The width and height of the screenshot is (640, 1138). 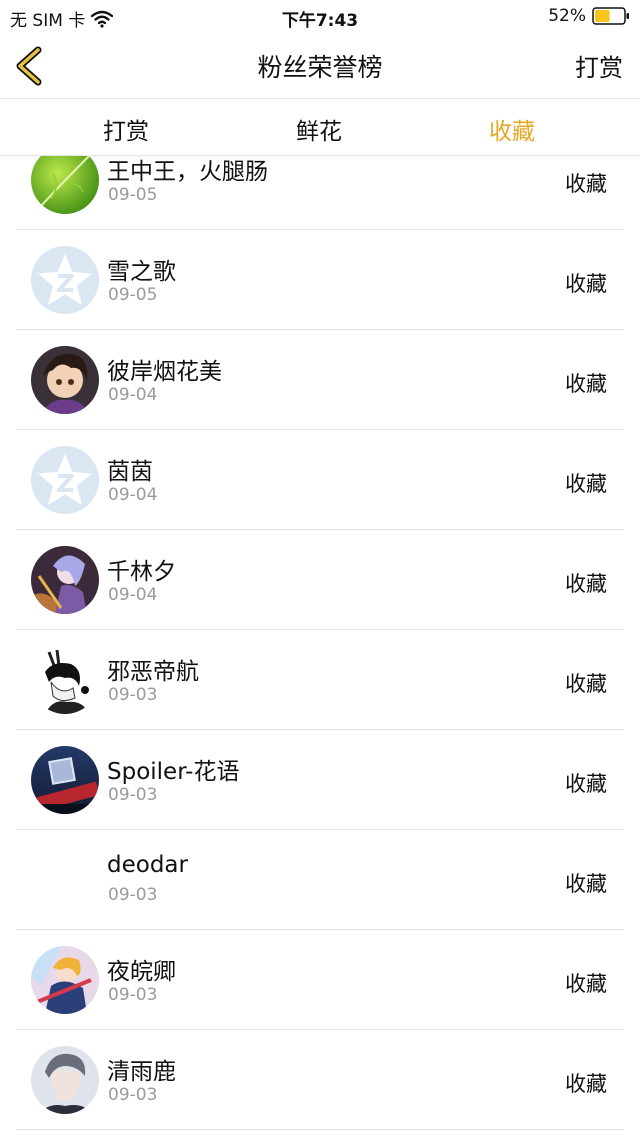 I want to click on status-right: 52%, so click(x=589, y=16).